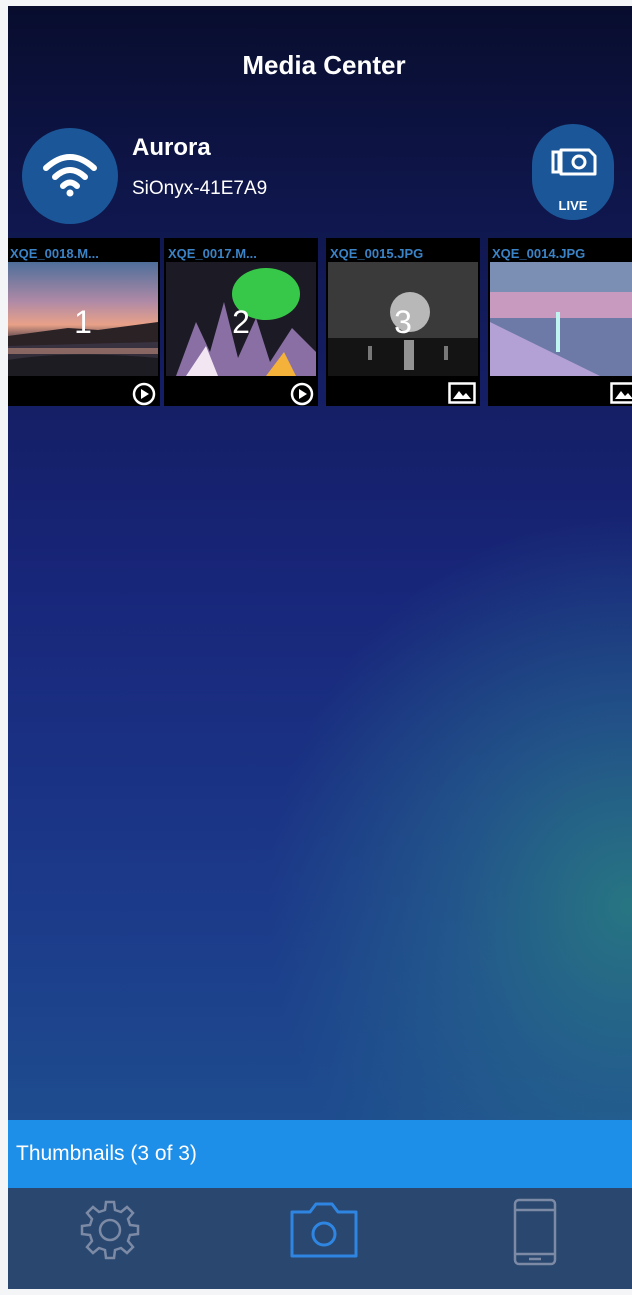 This screenshot has width=632, height=1295. I want to click on tab-bar, so click(320, 1238).